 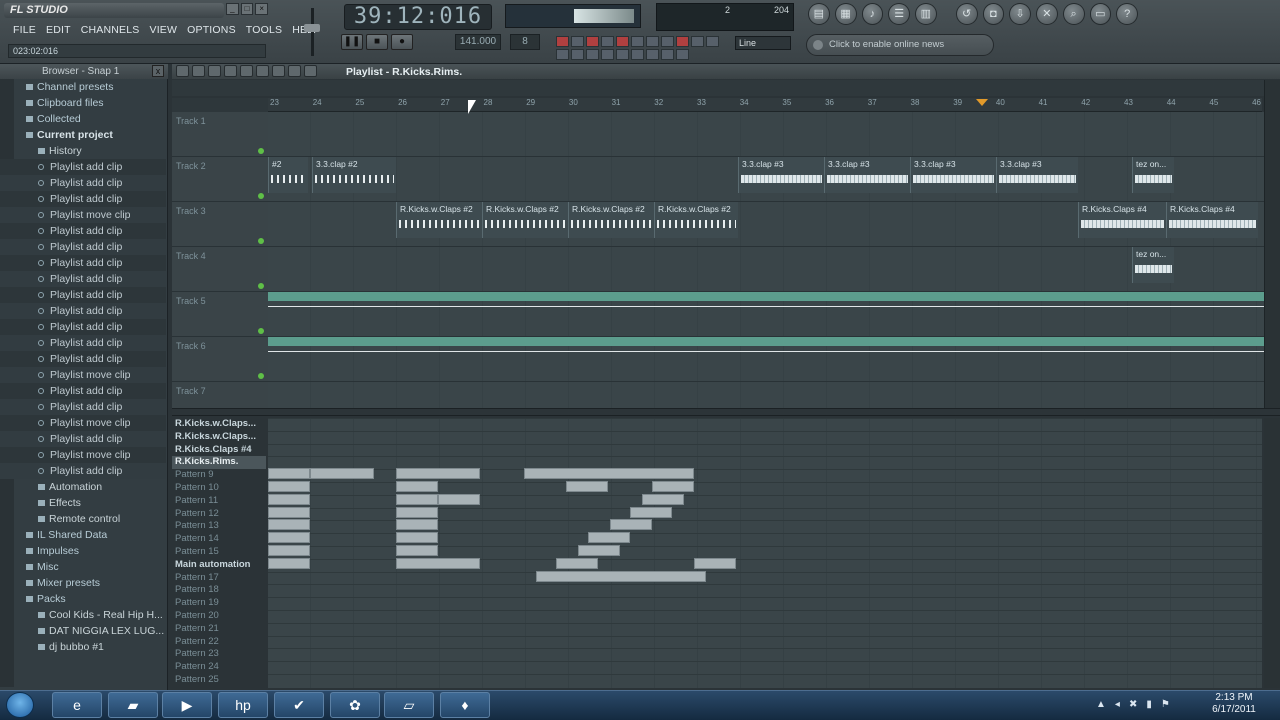 I want to click on panel-divider, so click(x=726, y=412).